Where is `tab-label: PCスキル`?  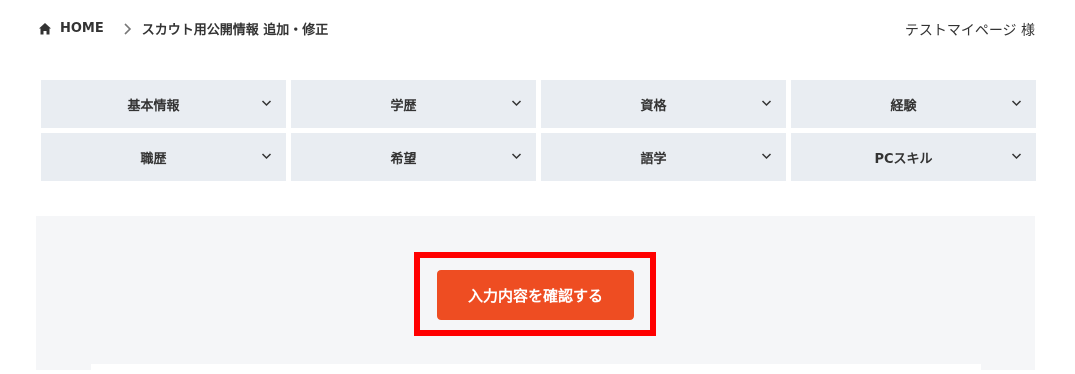 tab-label: PCスキル is located at coordinates (903, 159).